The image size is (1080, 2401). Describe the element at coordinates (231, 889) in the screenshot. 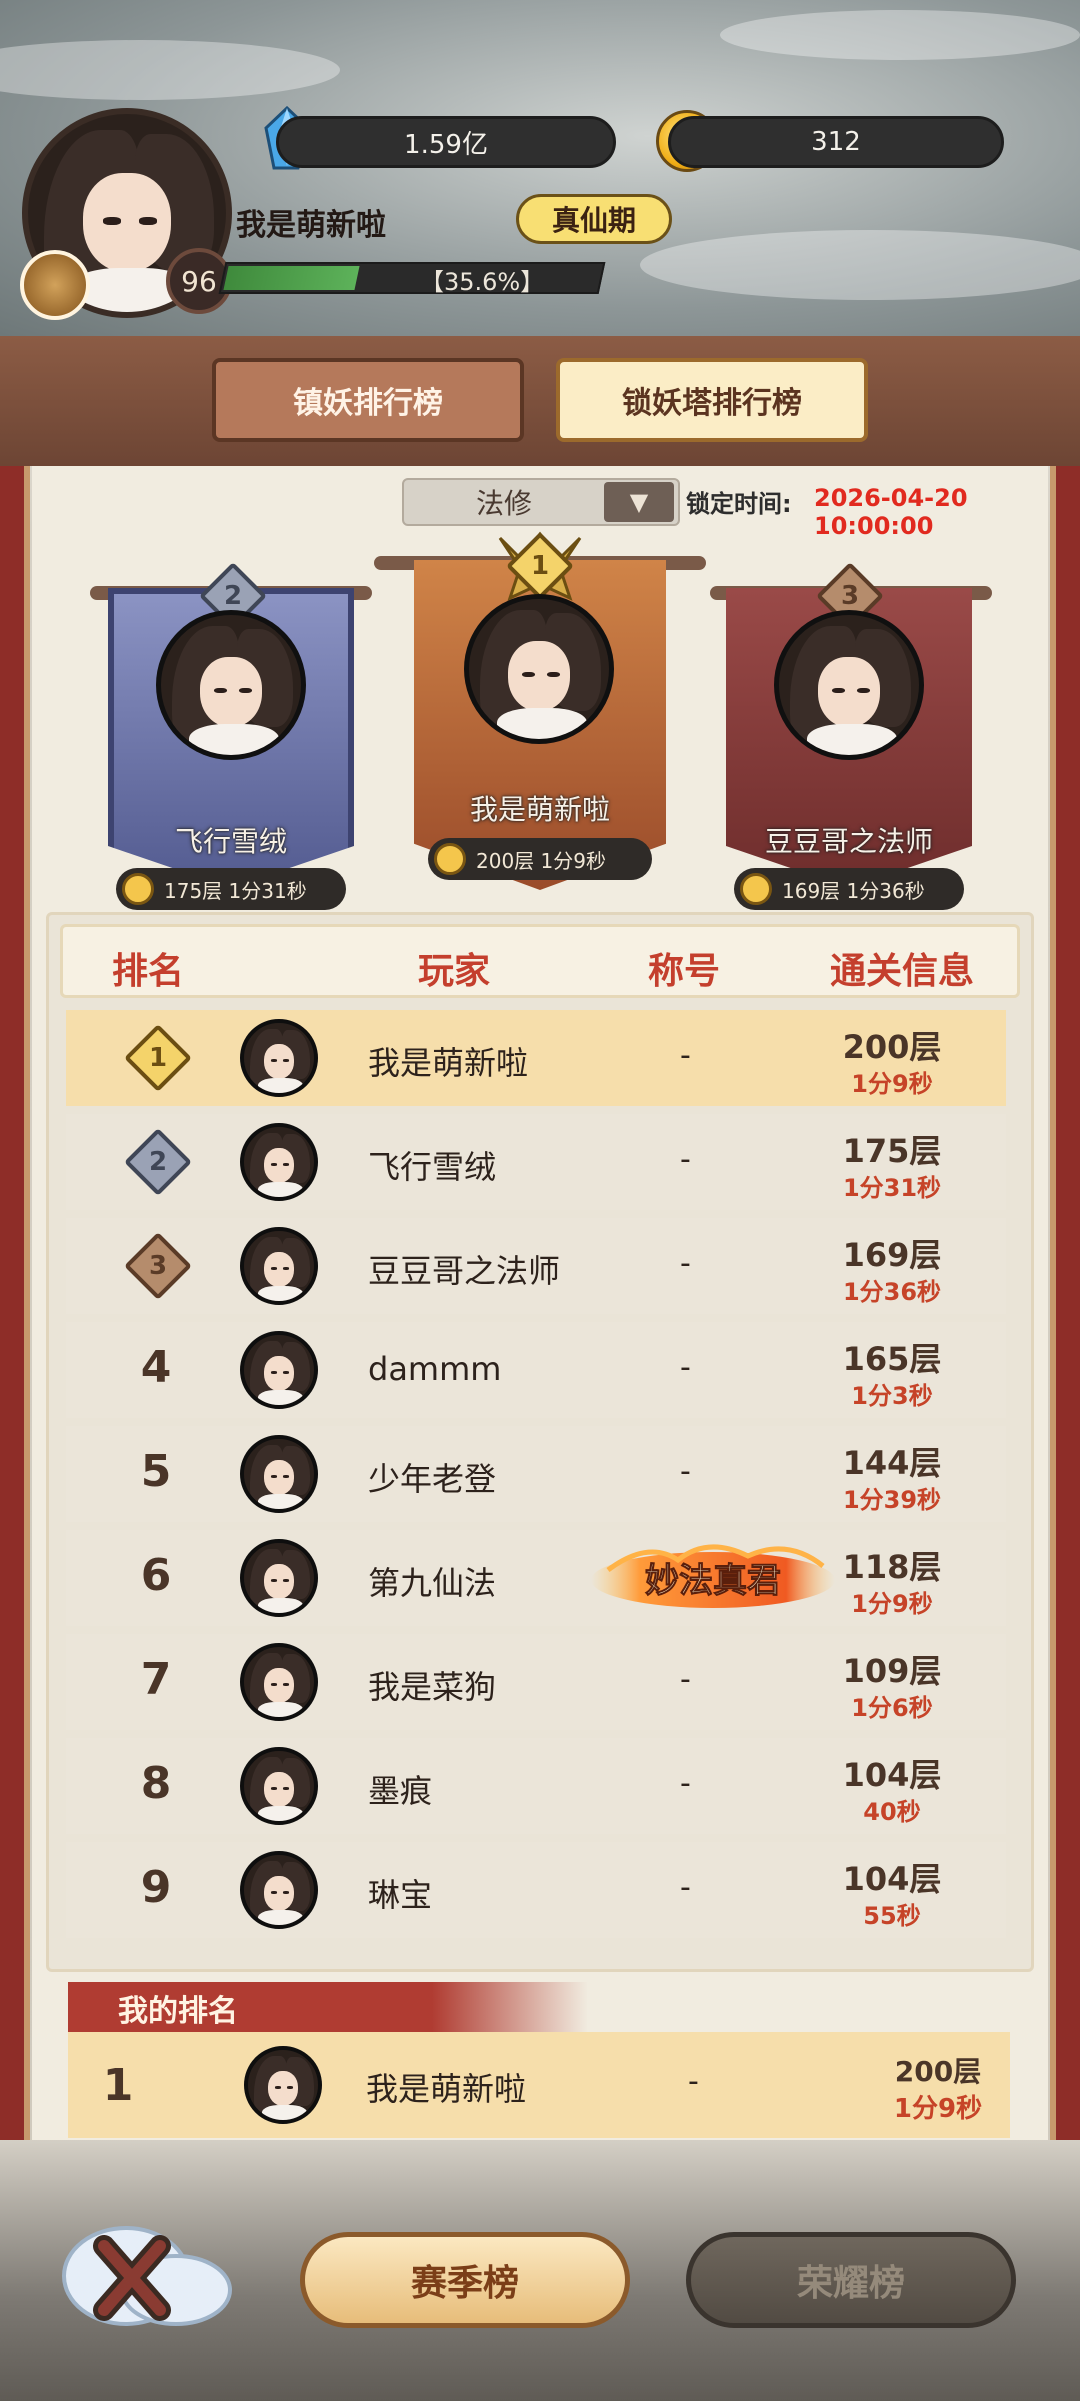

I see `podium-second-info: 175层 1分31秒` at that location.